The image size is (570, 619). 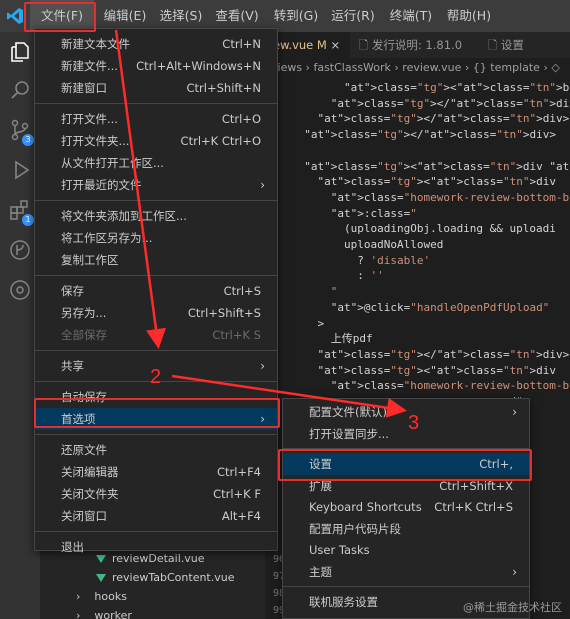 I want to click on file-menu-item: 首选项 ›, so click(x=156, y=419).